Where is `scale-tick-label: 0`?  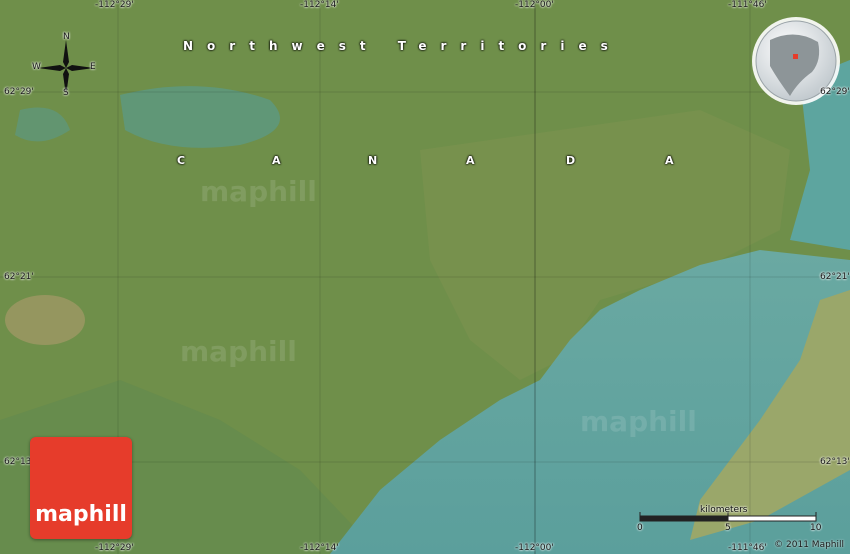 scale-tick-label: 0 is located at coordinates (640, 528).